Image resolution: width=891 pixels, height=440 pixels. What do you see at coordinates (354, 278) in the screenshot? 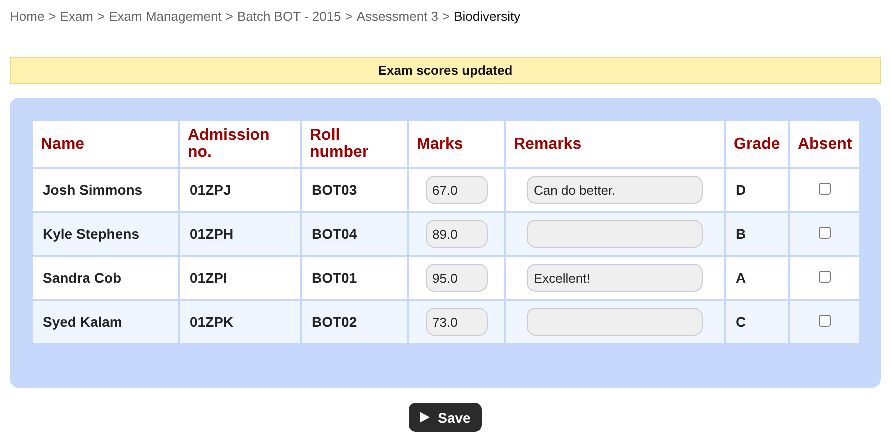
I see `table-cell: BOT01` at bounding box center [354, 278].